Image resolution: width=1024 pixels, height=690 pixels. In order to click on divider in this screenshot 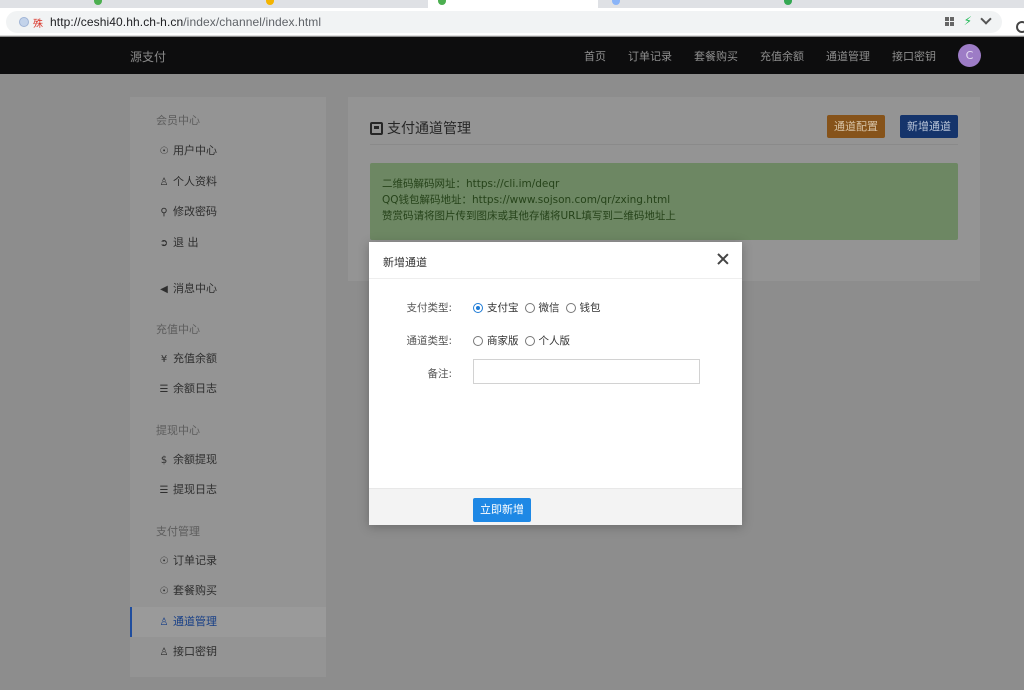, I will do `click(664, 144)`.